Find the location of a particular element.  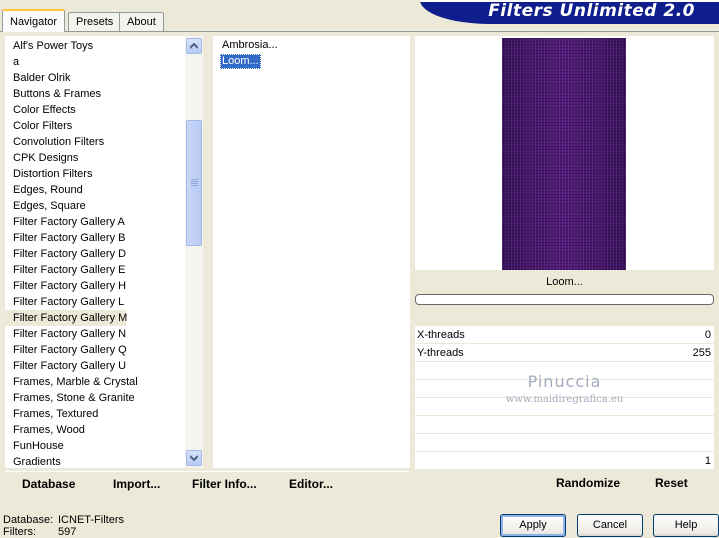

status-area: Database: ICNET-Filters Filters: 597 is located at coordinates (103, 526).